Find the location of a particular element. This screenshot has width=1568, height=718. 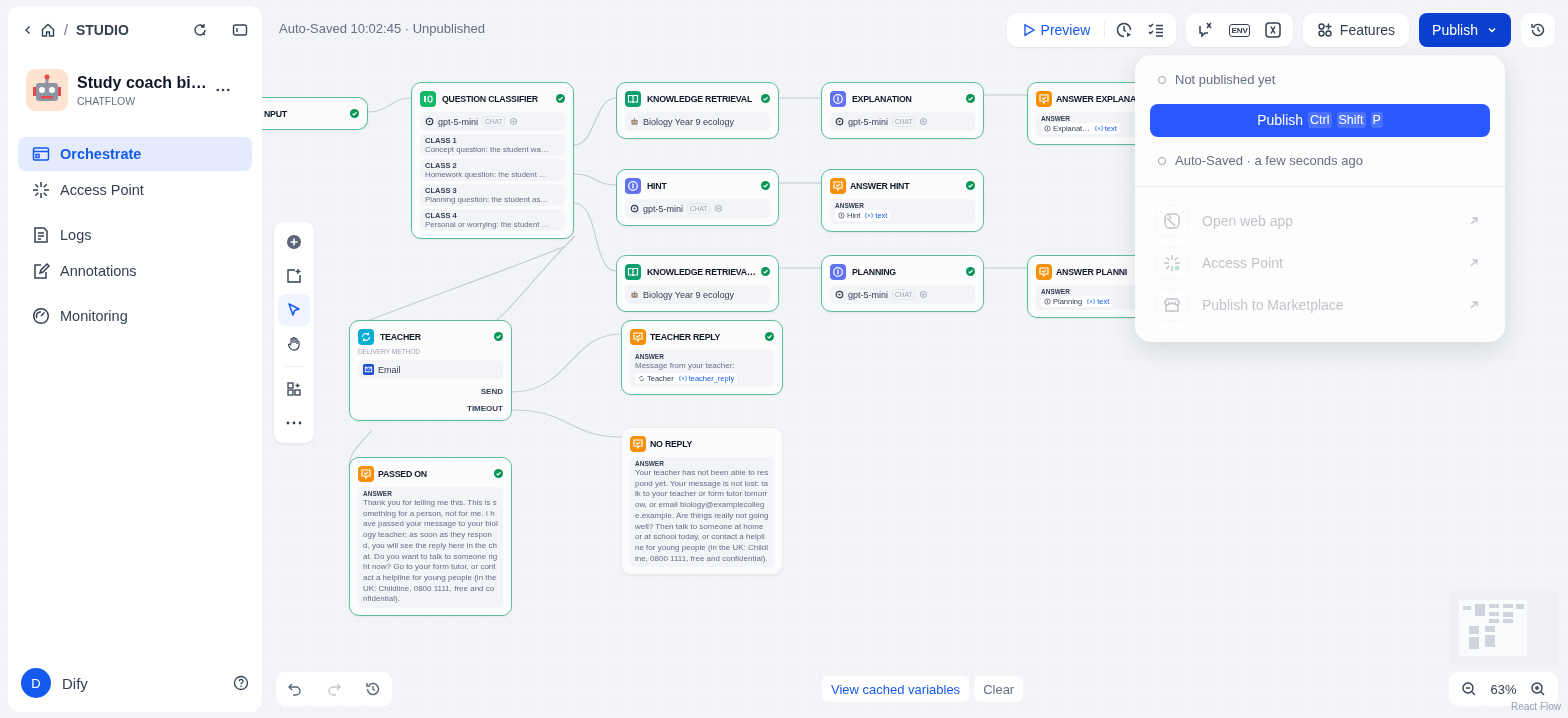

node-title: ANSWER PLANNI is located at coordinates (1092, 271).